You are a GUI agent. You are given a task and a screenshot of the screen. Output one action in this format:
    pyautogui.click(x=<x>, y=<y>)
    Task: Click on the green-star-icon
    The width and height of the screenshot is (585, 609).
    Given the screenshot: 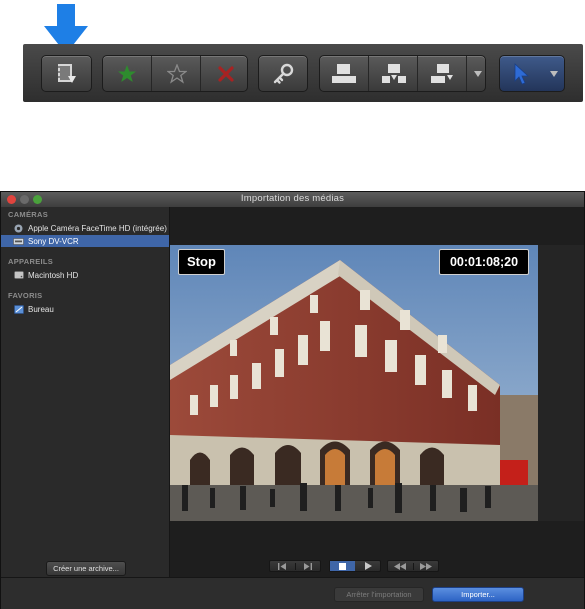 What is the action you would take?
    pyautogui.click(x=127, y=73)
    